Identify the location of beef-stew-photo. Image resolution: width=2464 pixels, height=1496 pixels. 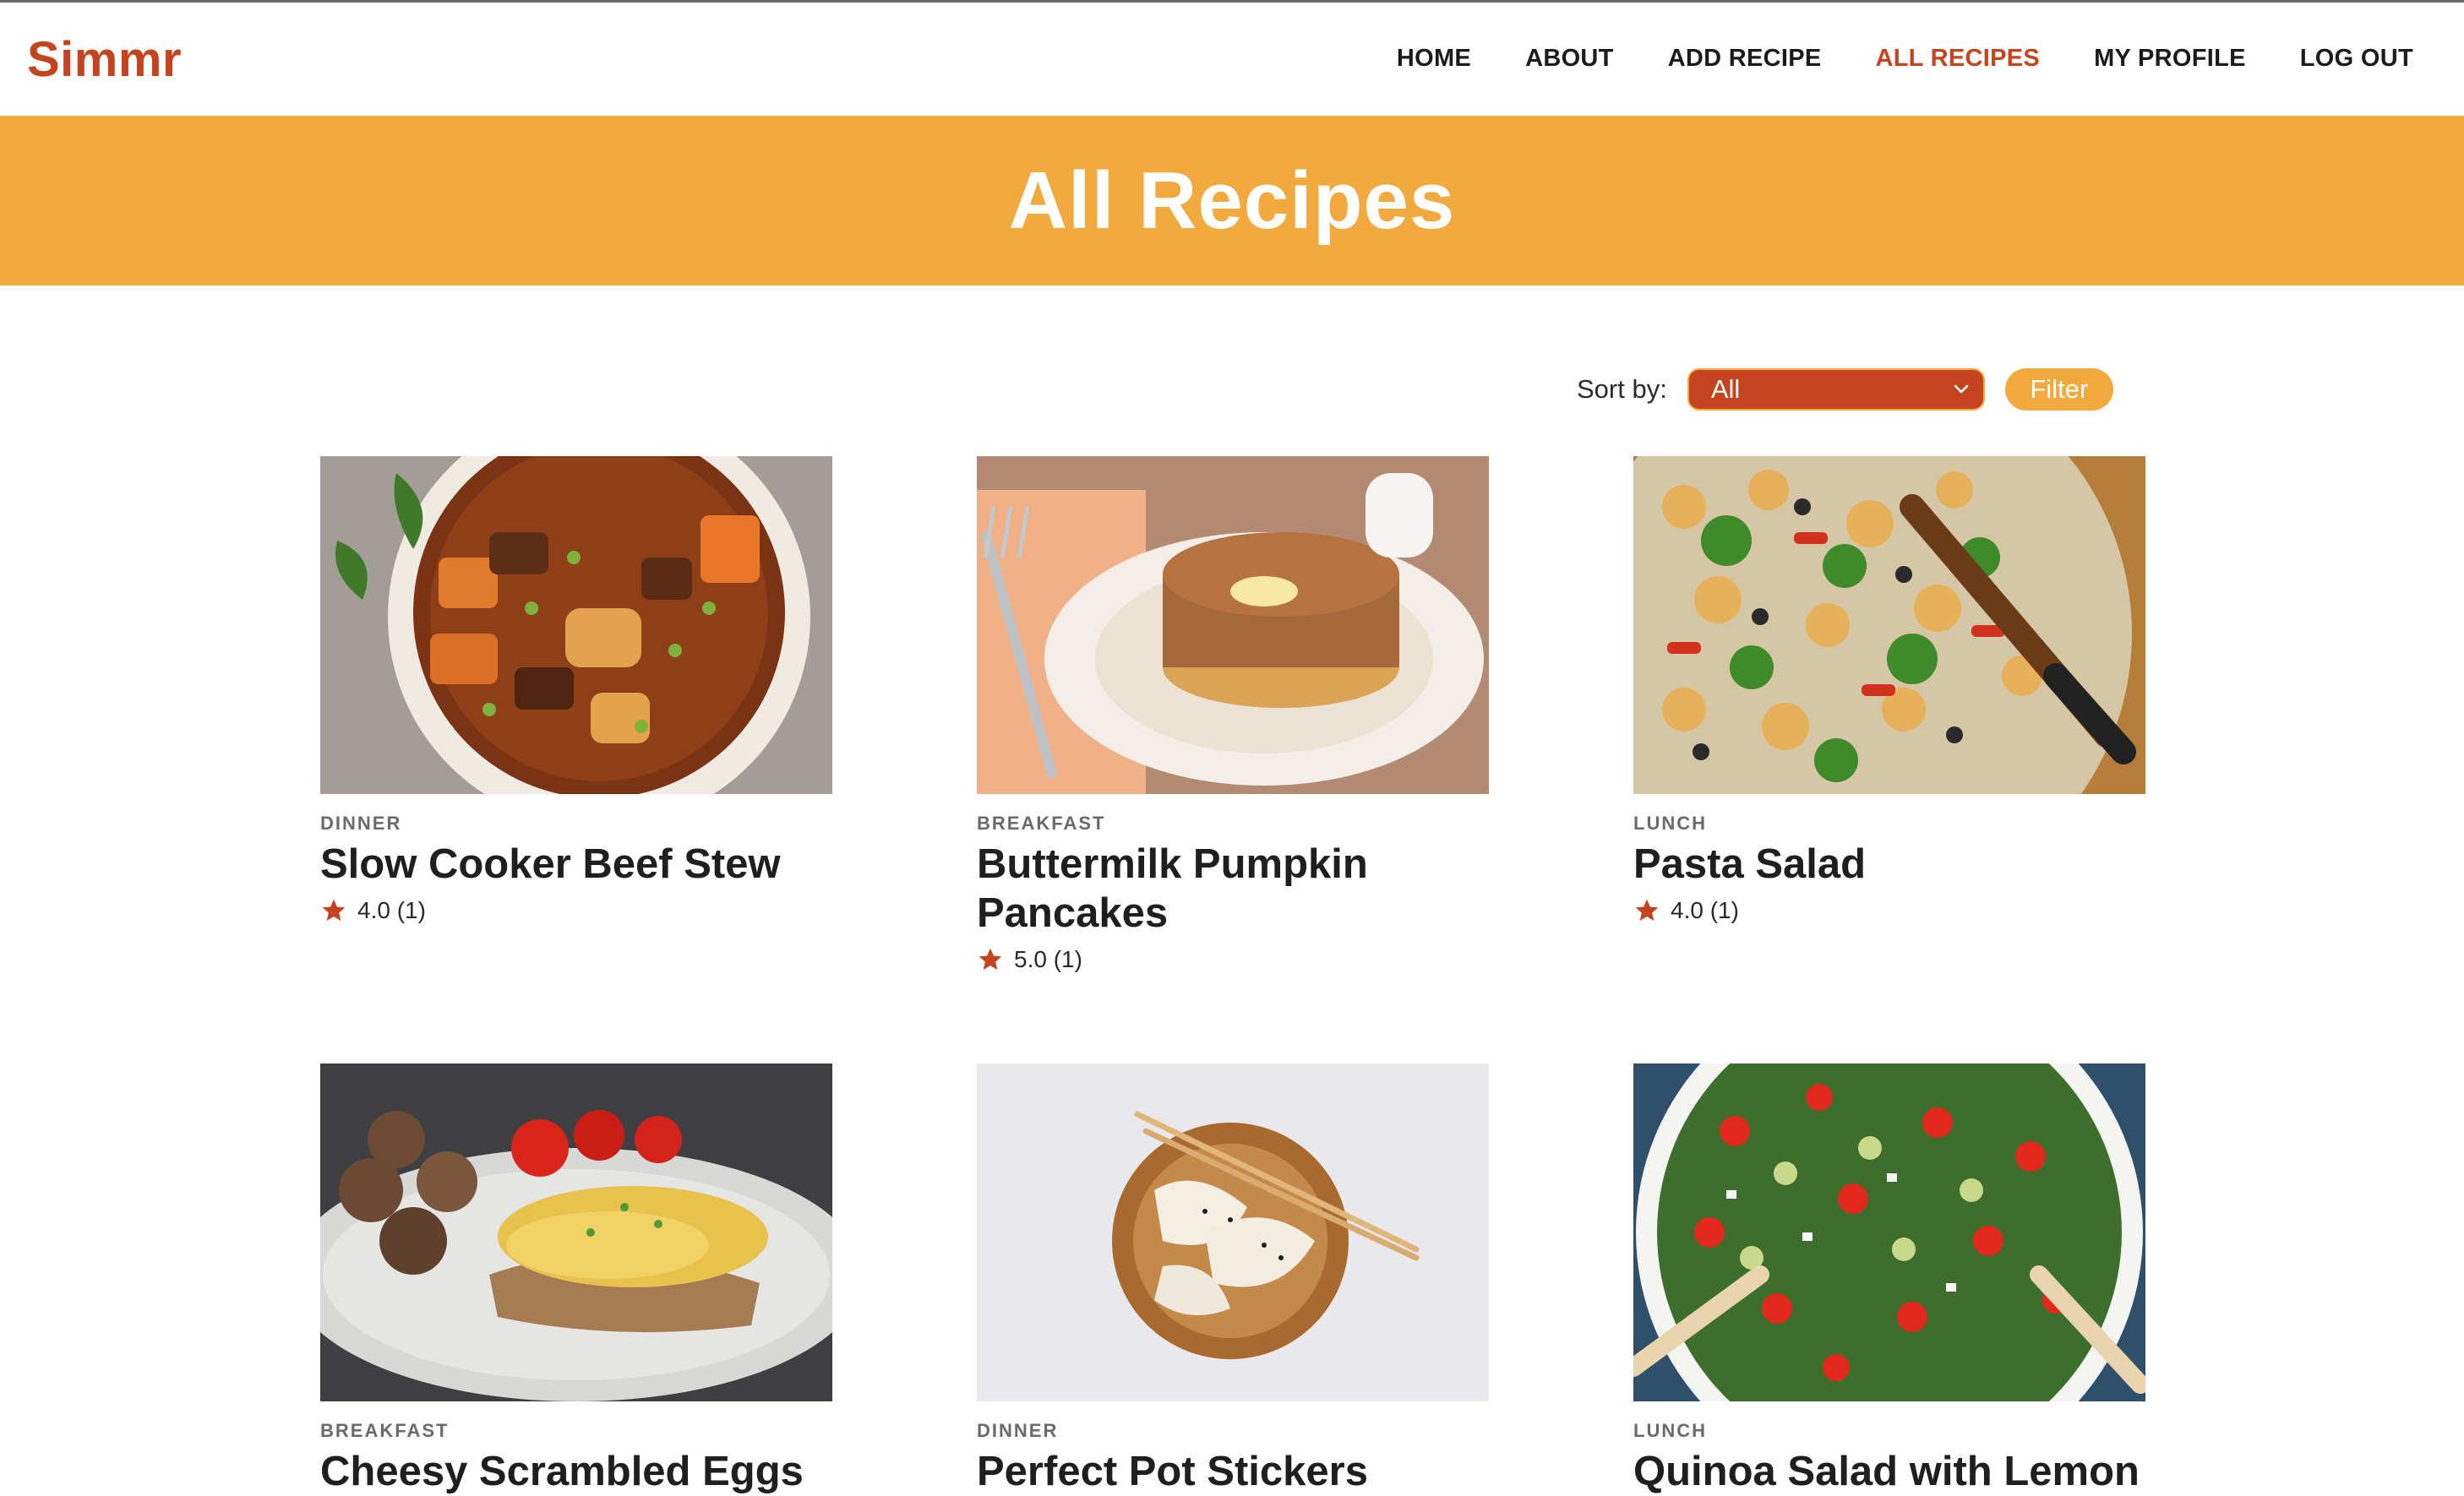
(576, 625).